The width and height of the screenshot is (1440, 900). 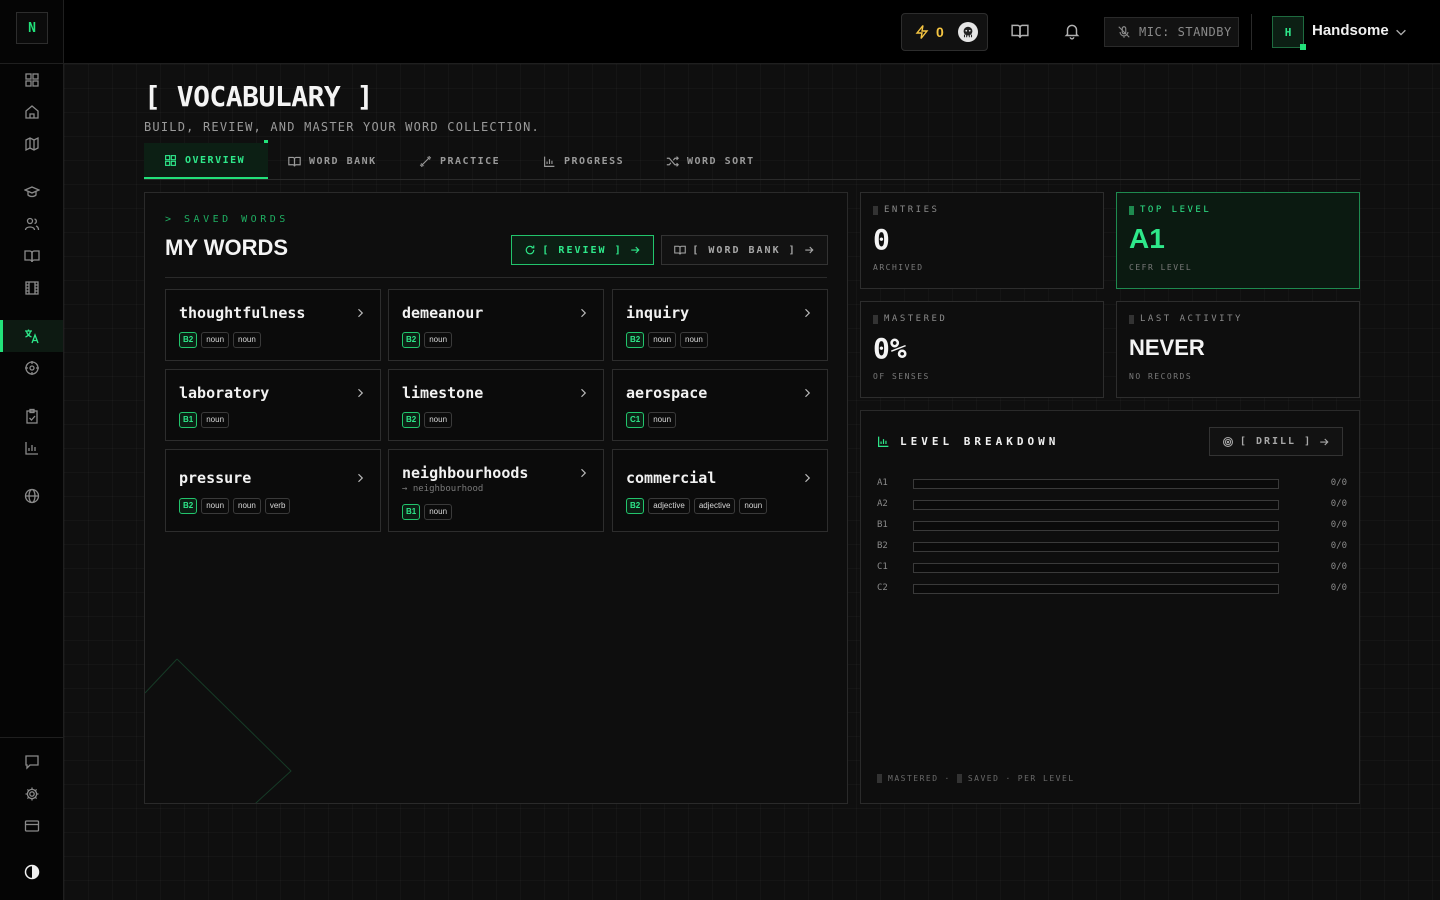 What do you see at coordinates (721, 161) in the screenshot?
I see `tab-label: WORD SORT` at bounding box center [721, 161].